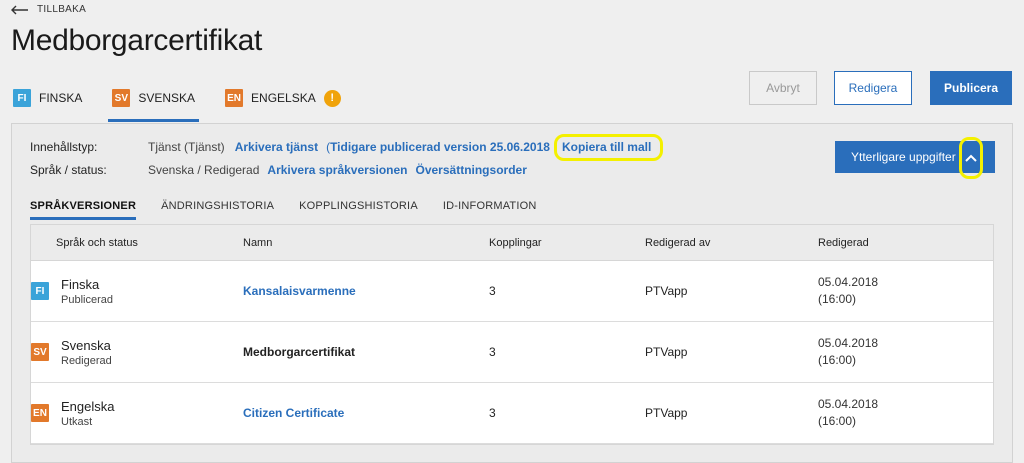 The height and width of the screenshot is (463, 1024). I want to click on cancel-button: Avbryt, so click(783, 88).